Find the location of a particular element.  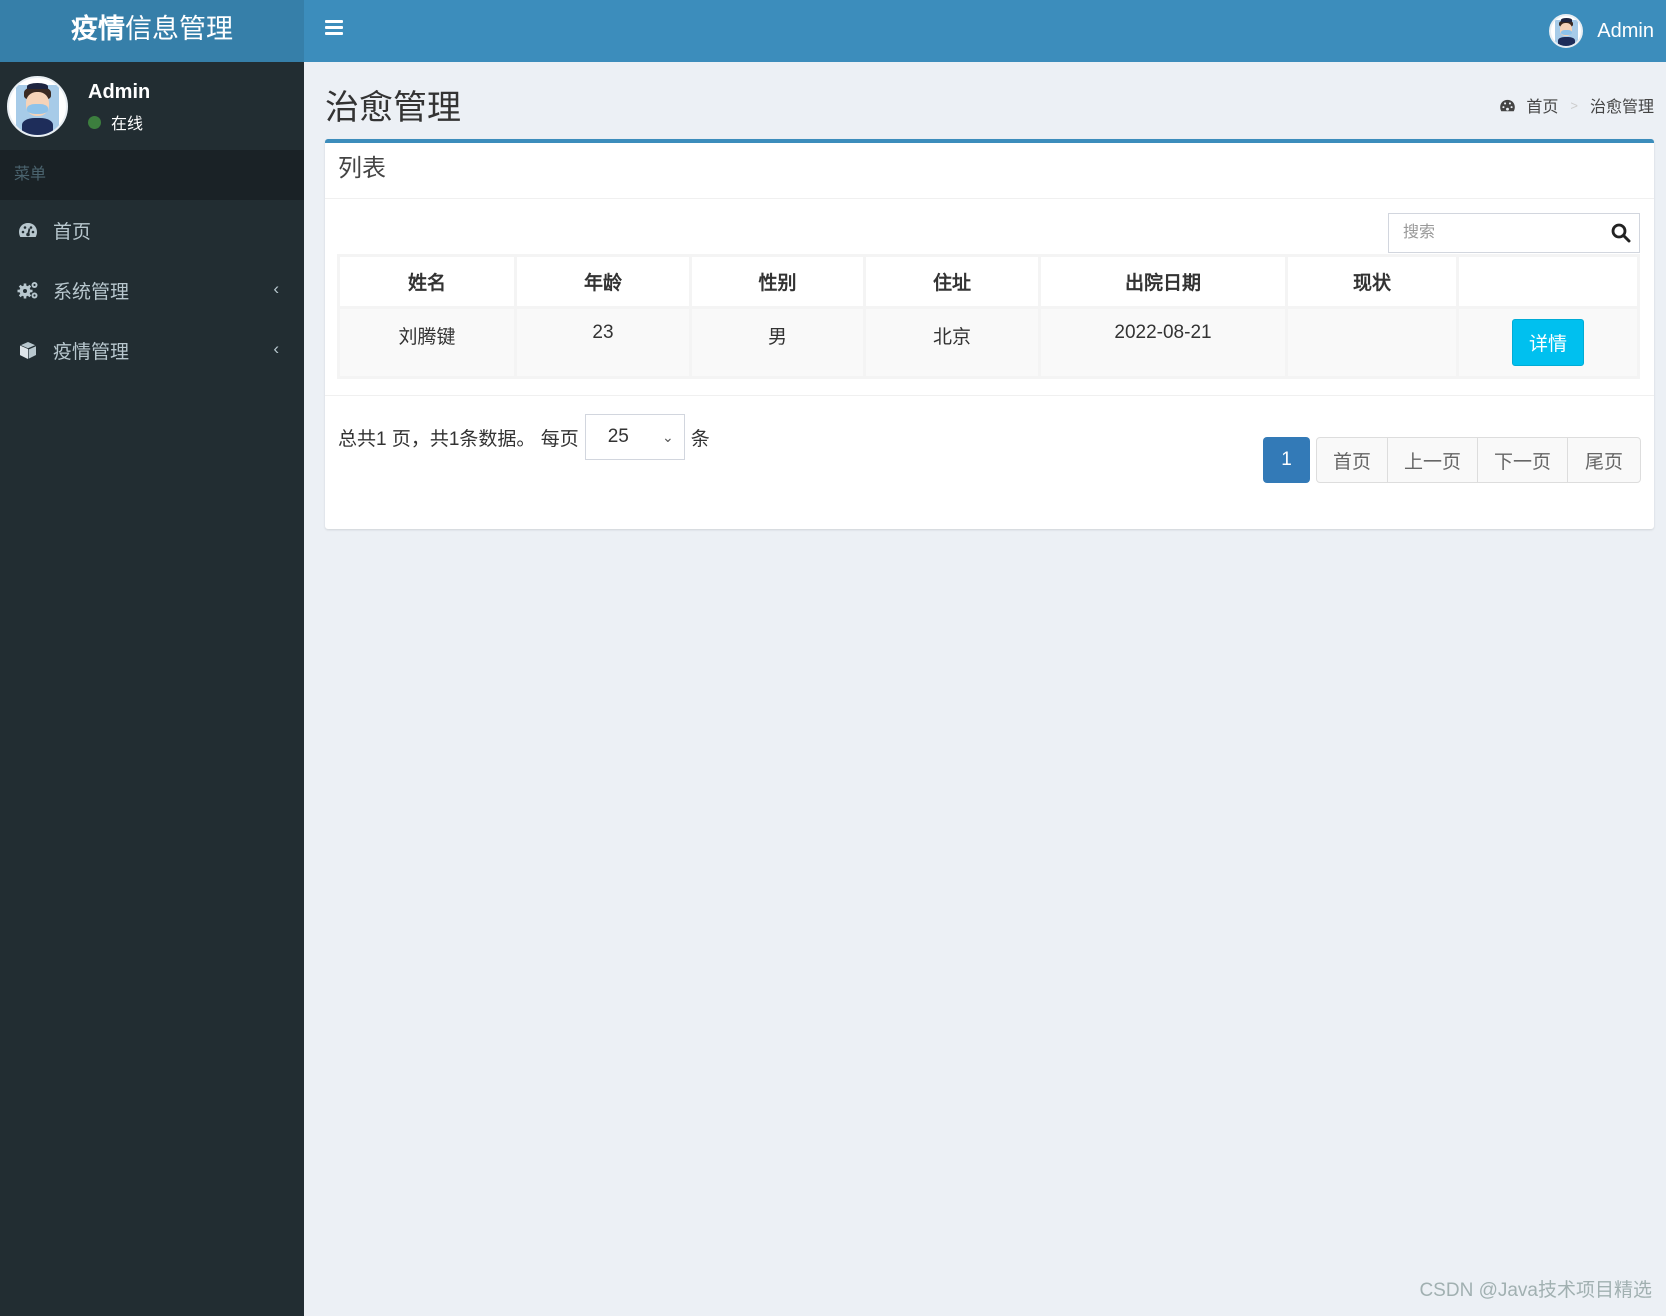

cell-actions: 详情 is located at coordinates (1548, 342).